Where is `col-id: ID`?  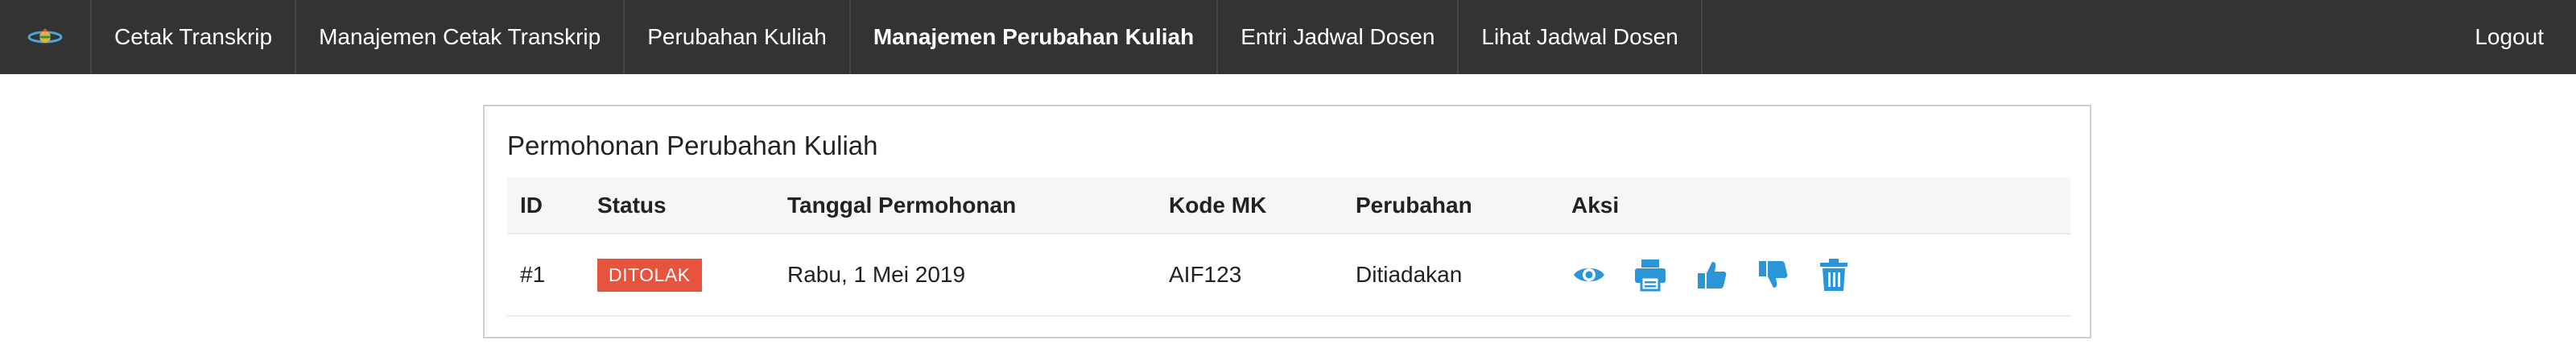 col-id: ID is located at coordinates (545, 206).